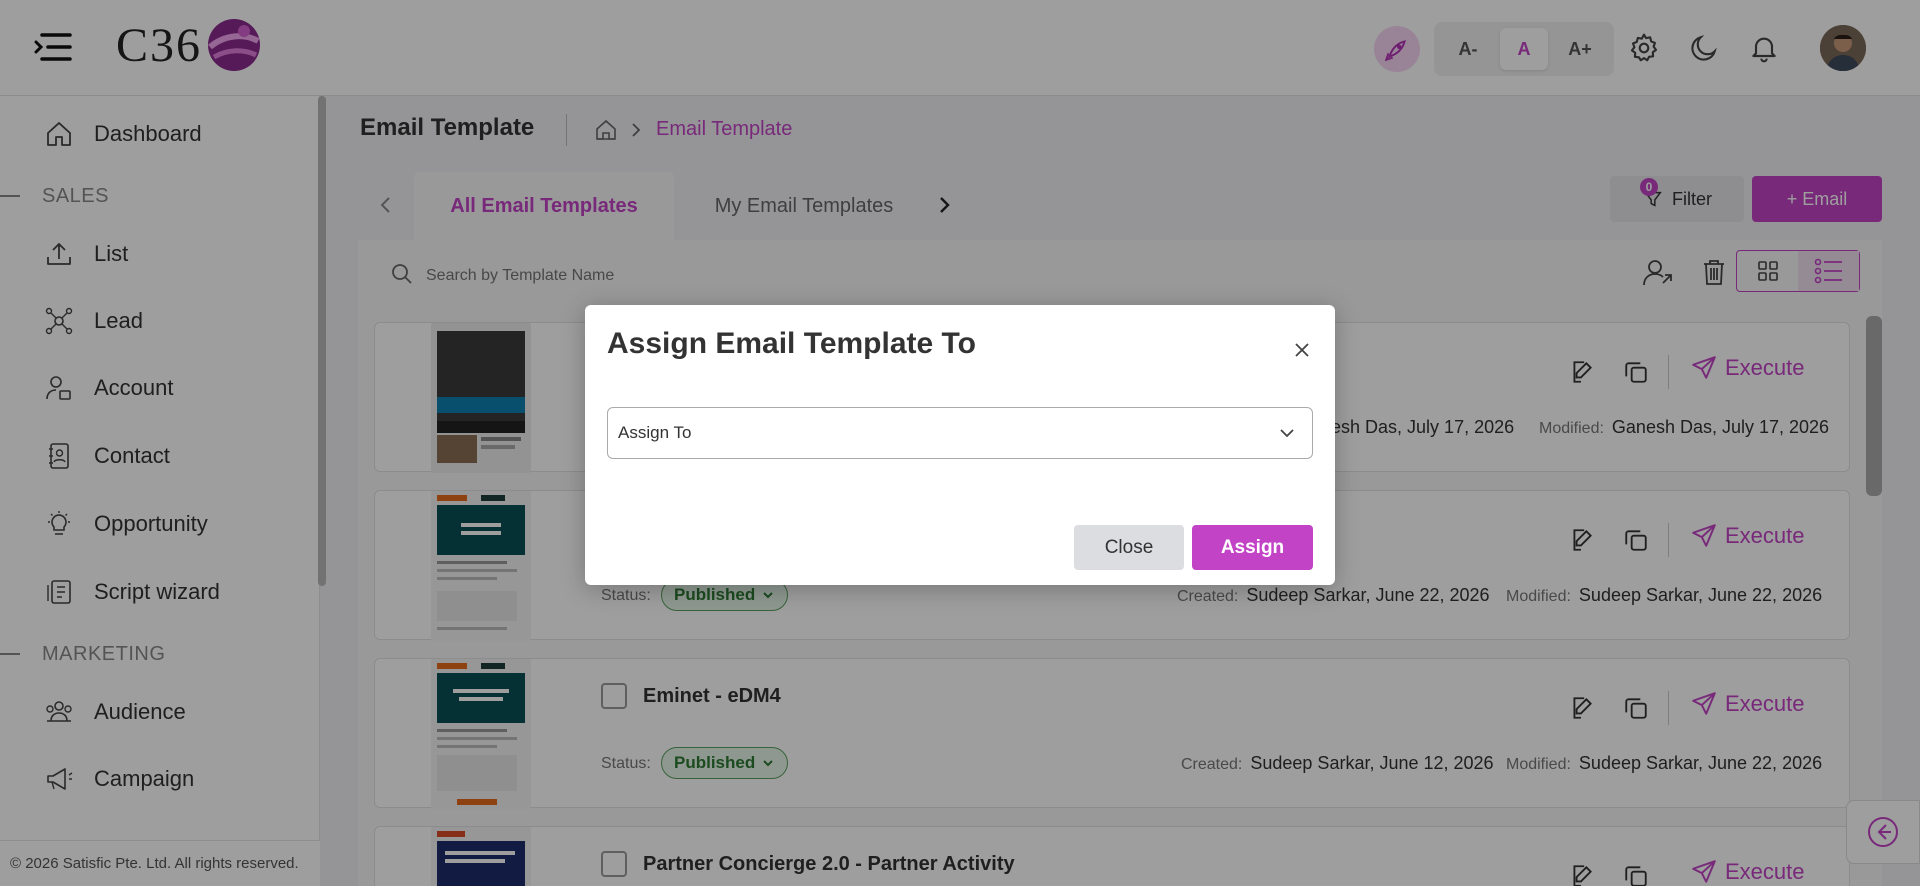  I want to click on assign-to-select: Assign To, so click(960, 433).